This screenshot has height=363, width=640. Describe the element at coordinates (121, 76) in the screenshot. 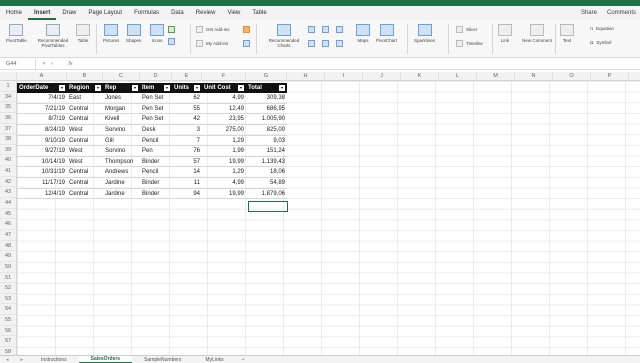

I see `column-header: C` at that location.